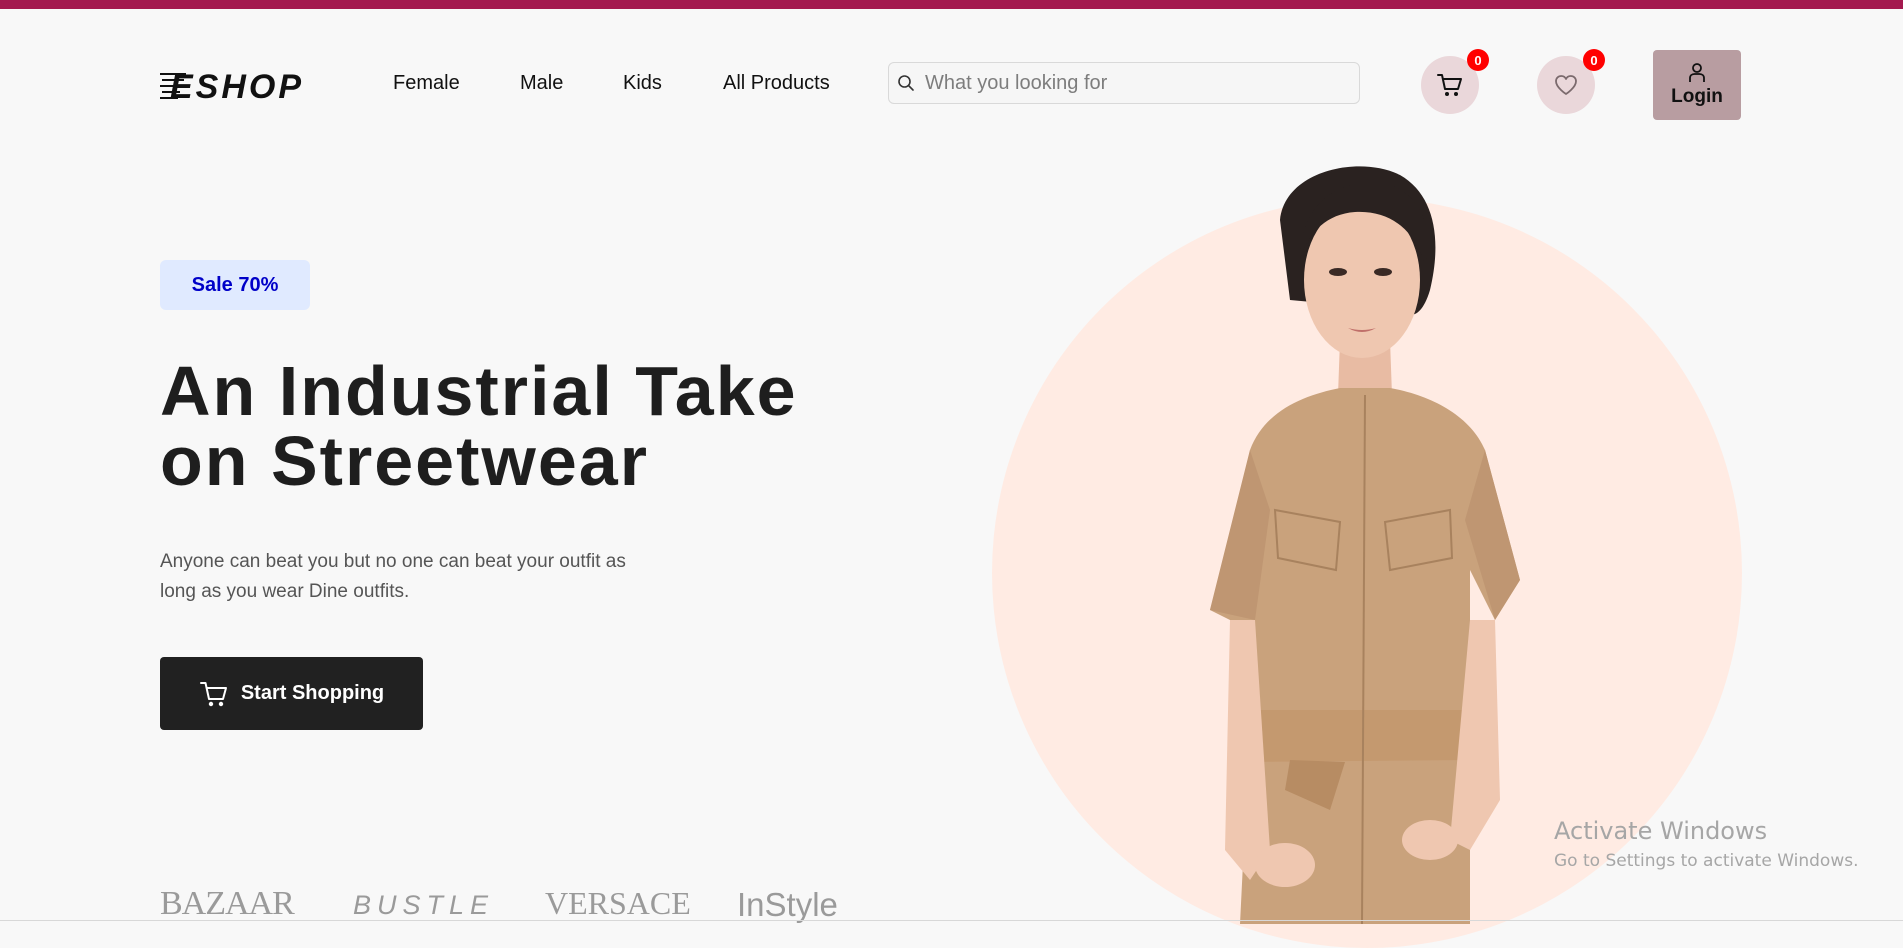 The image size is (1903, 948). Describe the element at coordinates (479, 391) in the screenshot. I see `hero-title-line-1: An Industrial Take` at that location.